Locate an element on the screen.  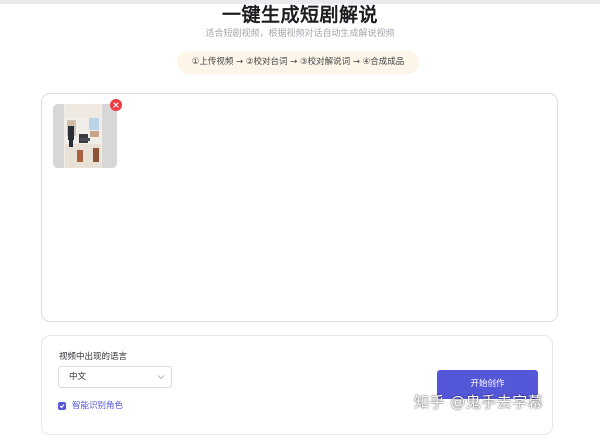
language-select-value: 中文 is located at coordinates (78, 377).